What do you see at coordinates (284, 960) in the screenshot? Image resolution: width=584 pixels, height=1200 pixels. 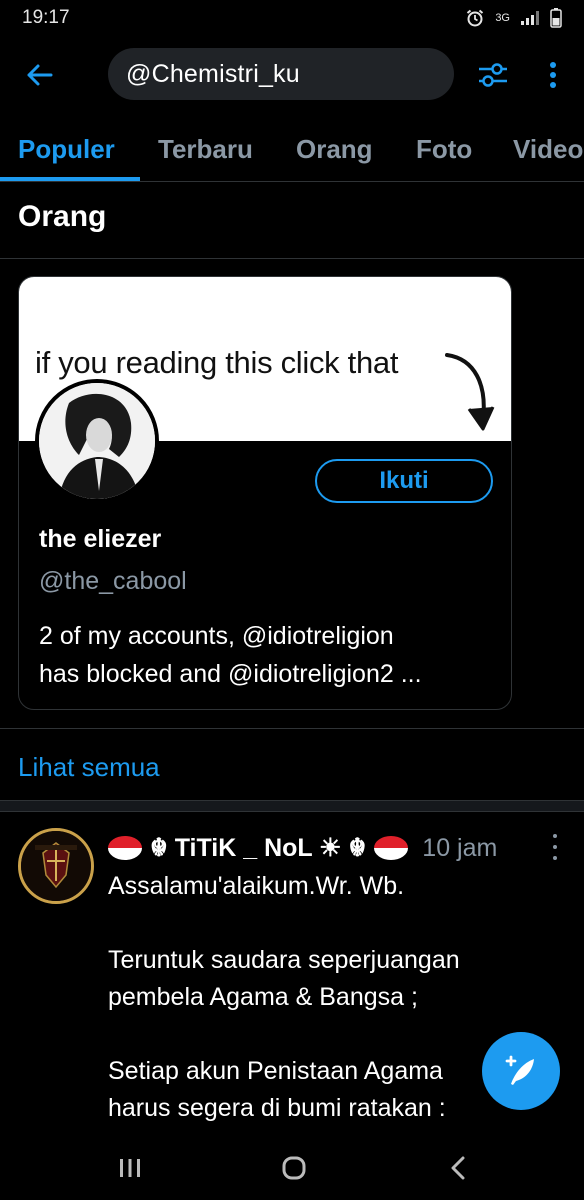 I see `tweet-line: Teruntuk saudara seperjuangan` at bounding box center [284, 960].